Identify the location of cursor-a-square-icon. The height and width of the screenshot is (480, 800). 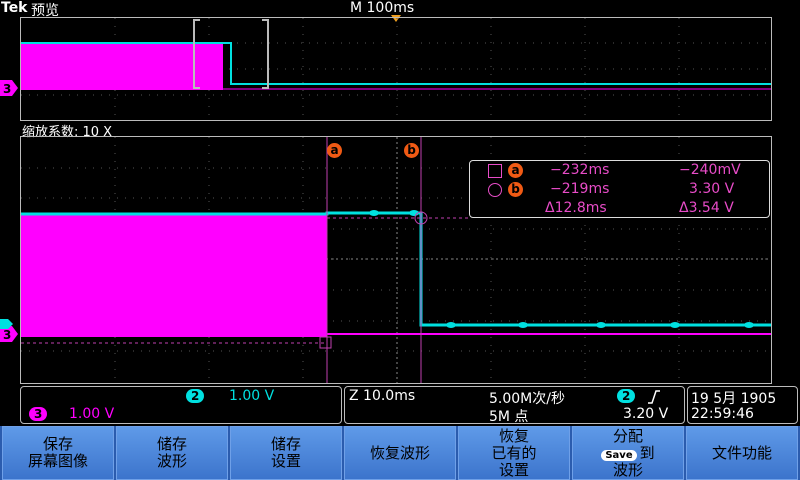
(495, 171).